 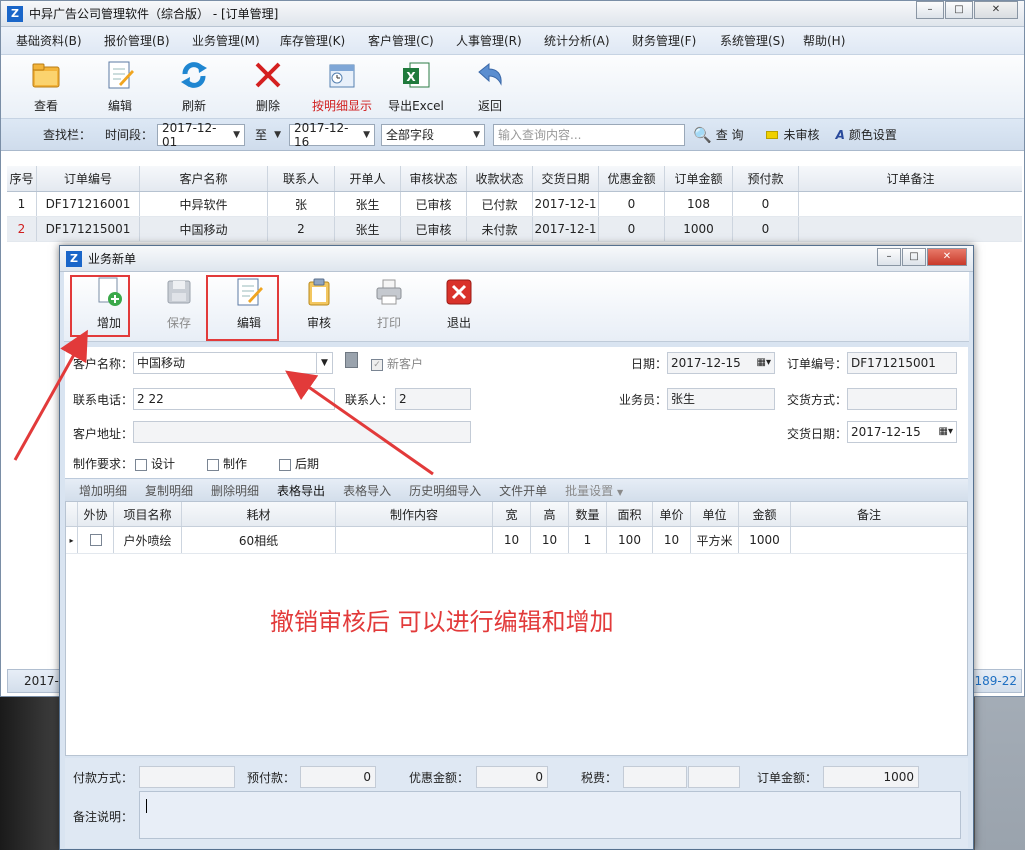 I want to click on back-button: 返回, so click(x=490, y=86).